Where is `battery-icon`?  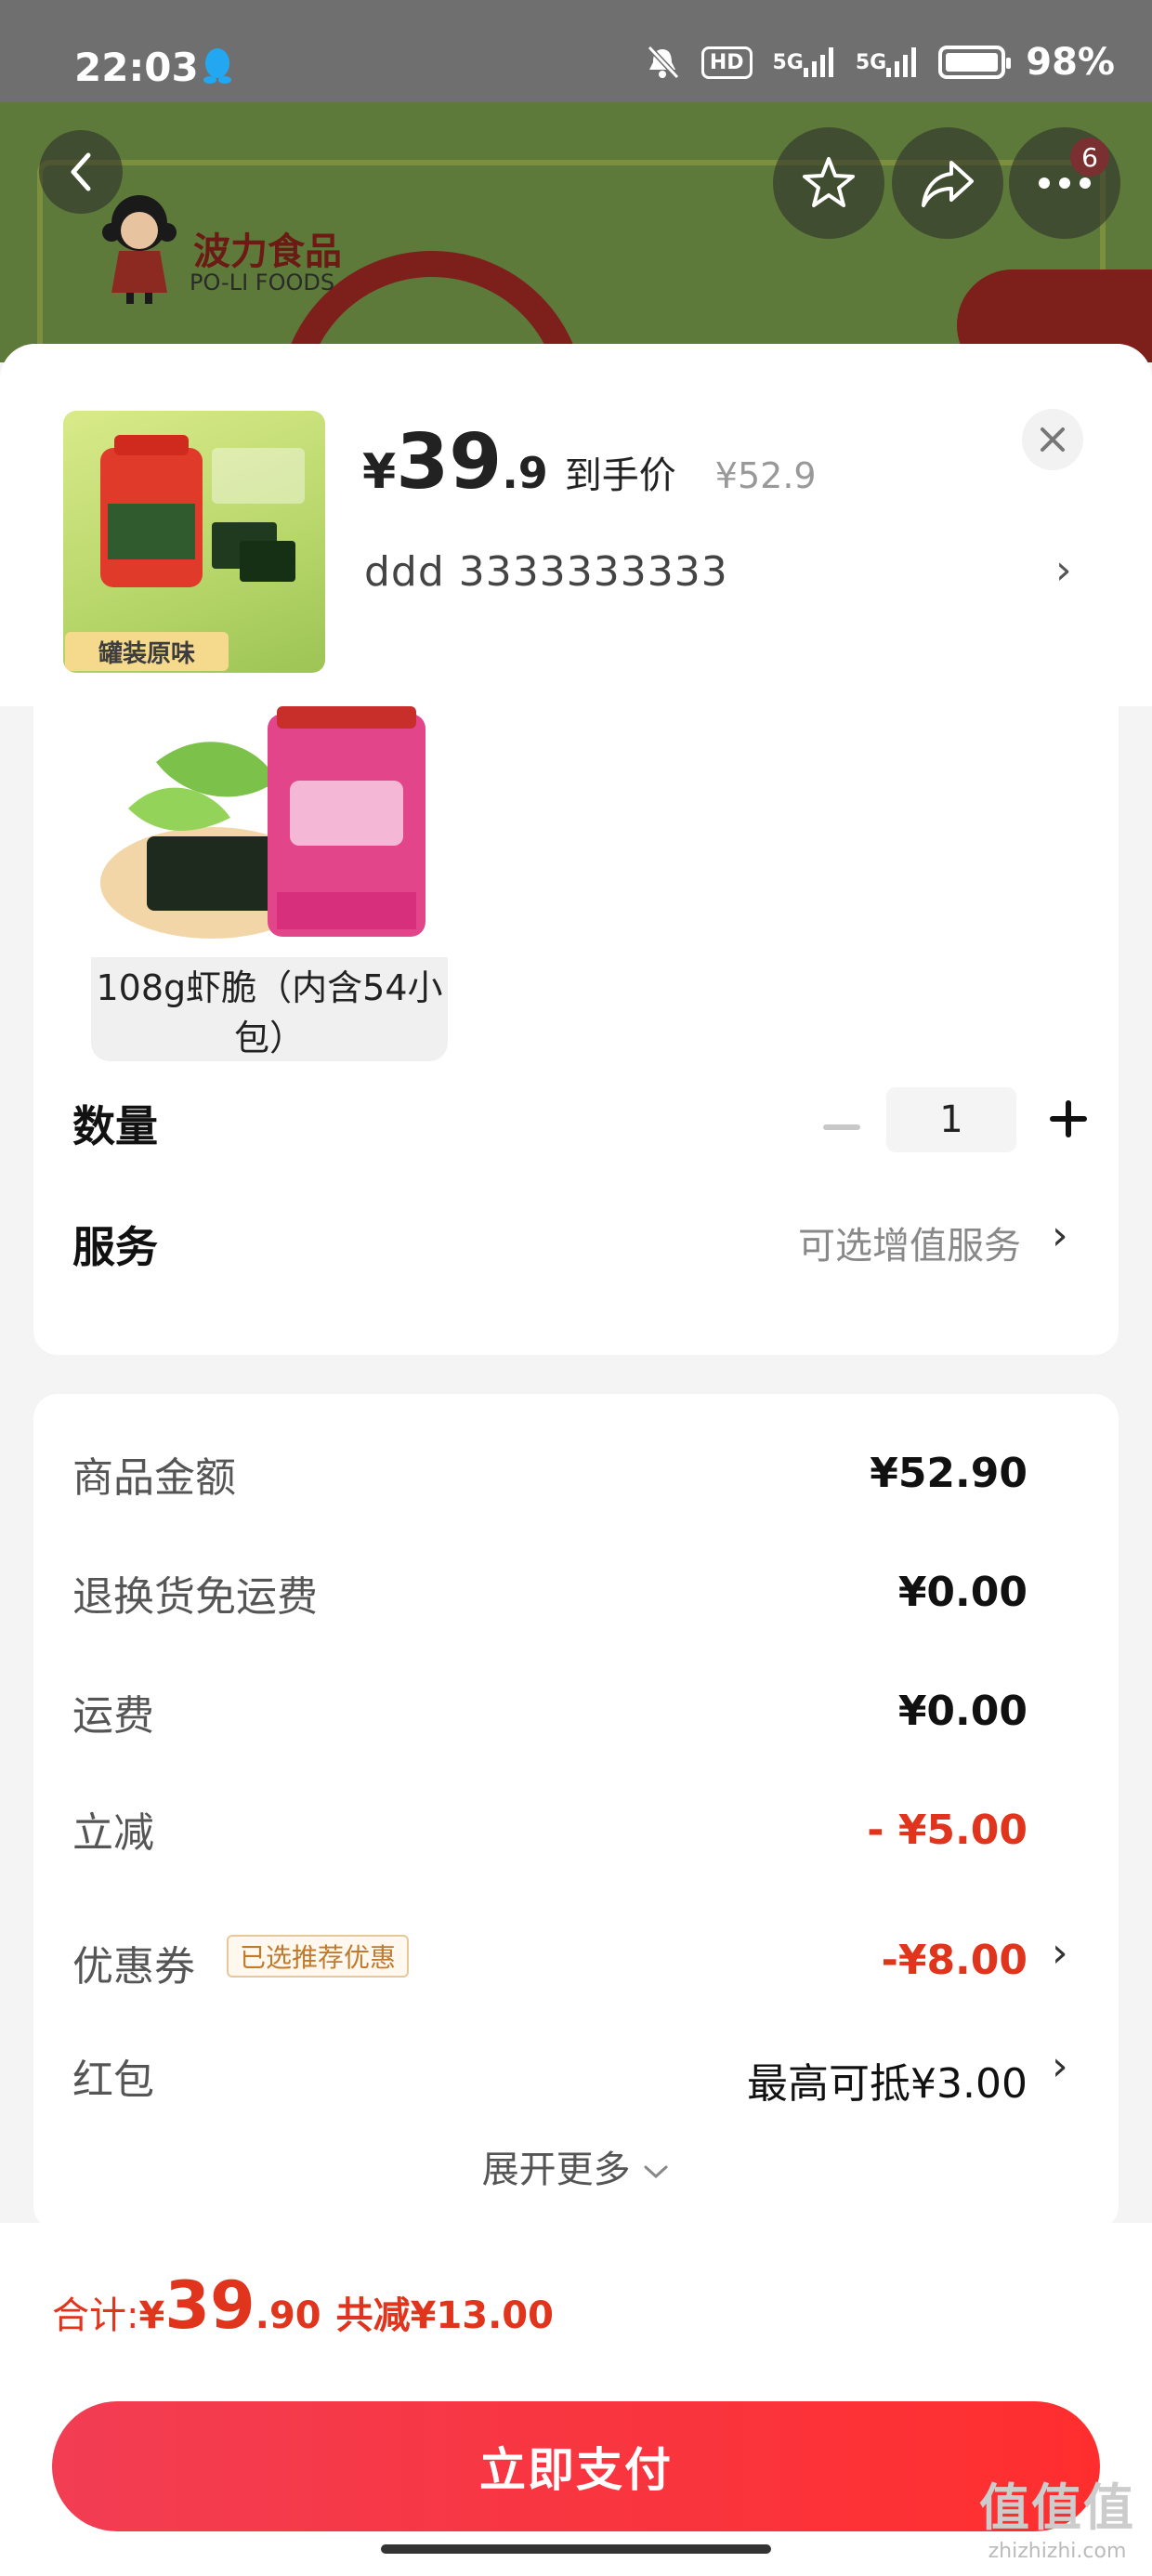
battery-icon is located at coordinates (975, 62).